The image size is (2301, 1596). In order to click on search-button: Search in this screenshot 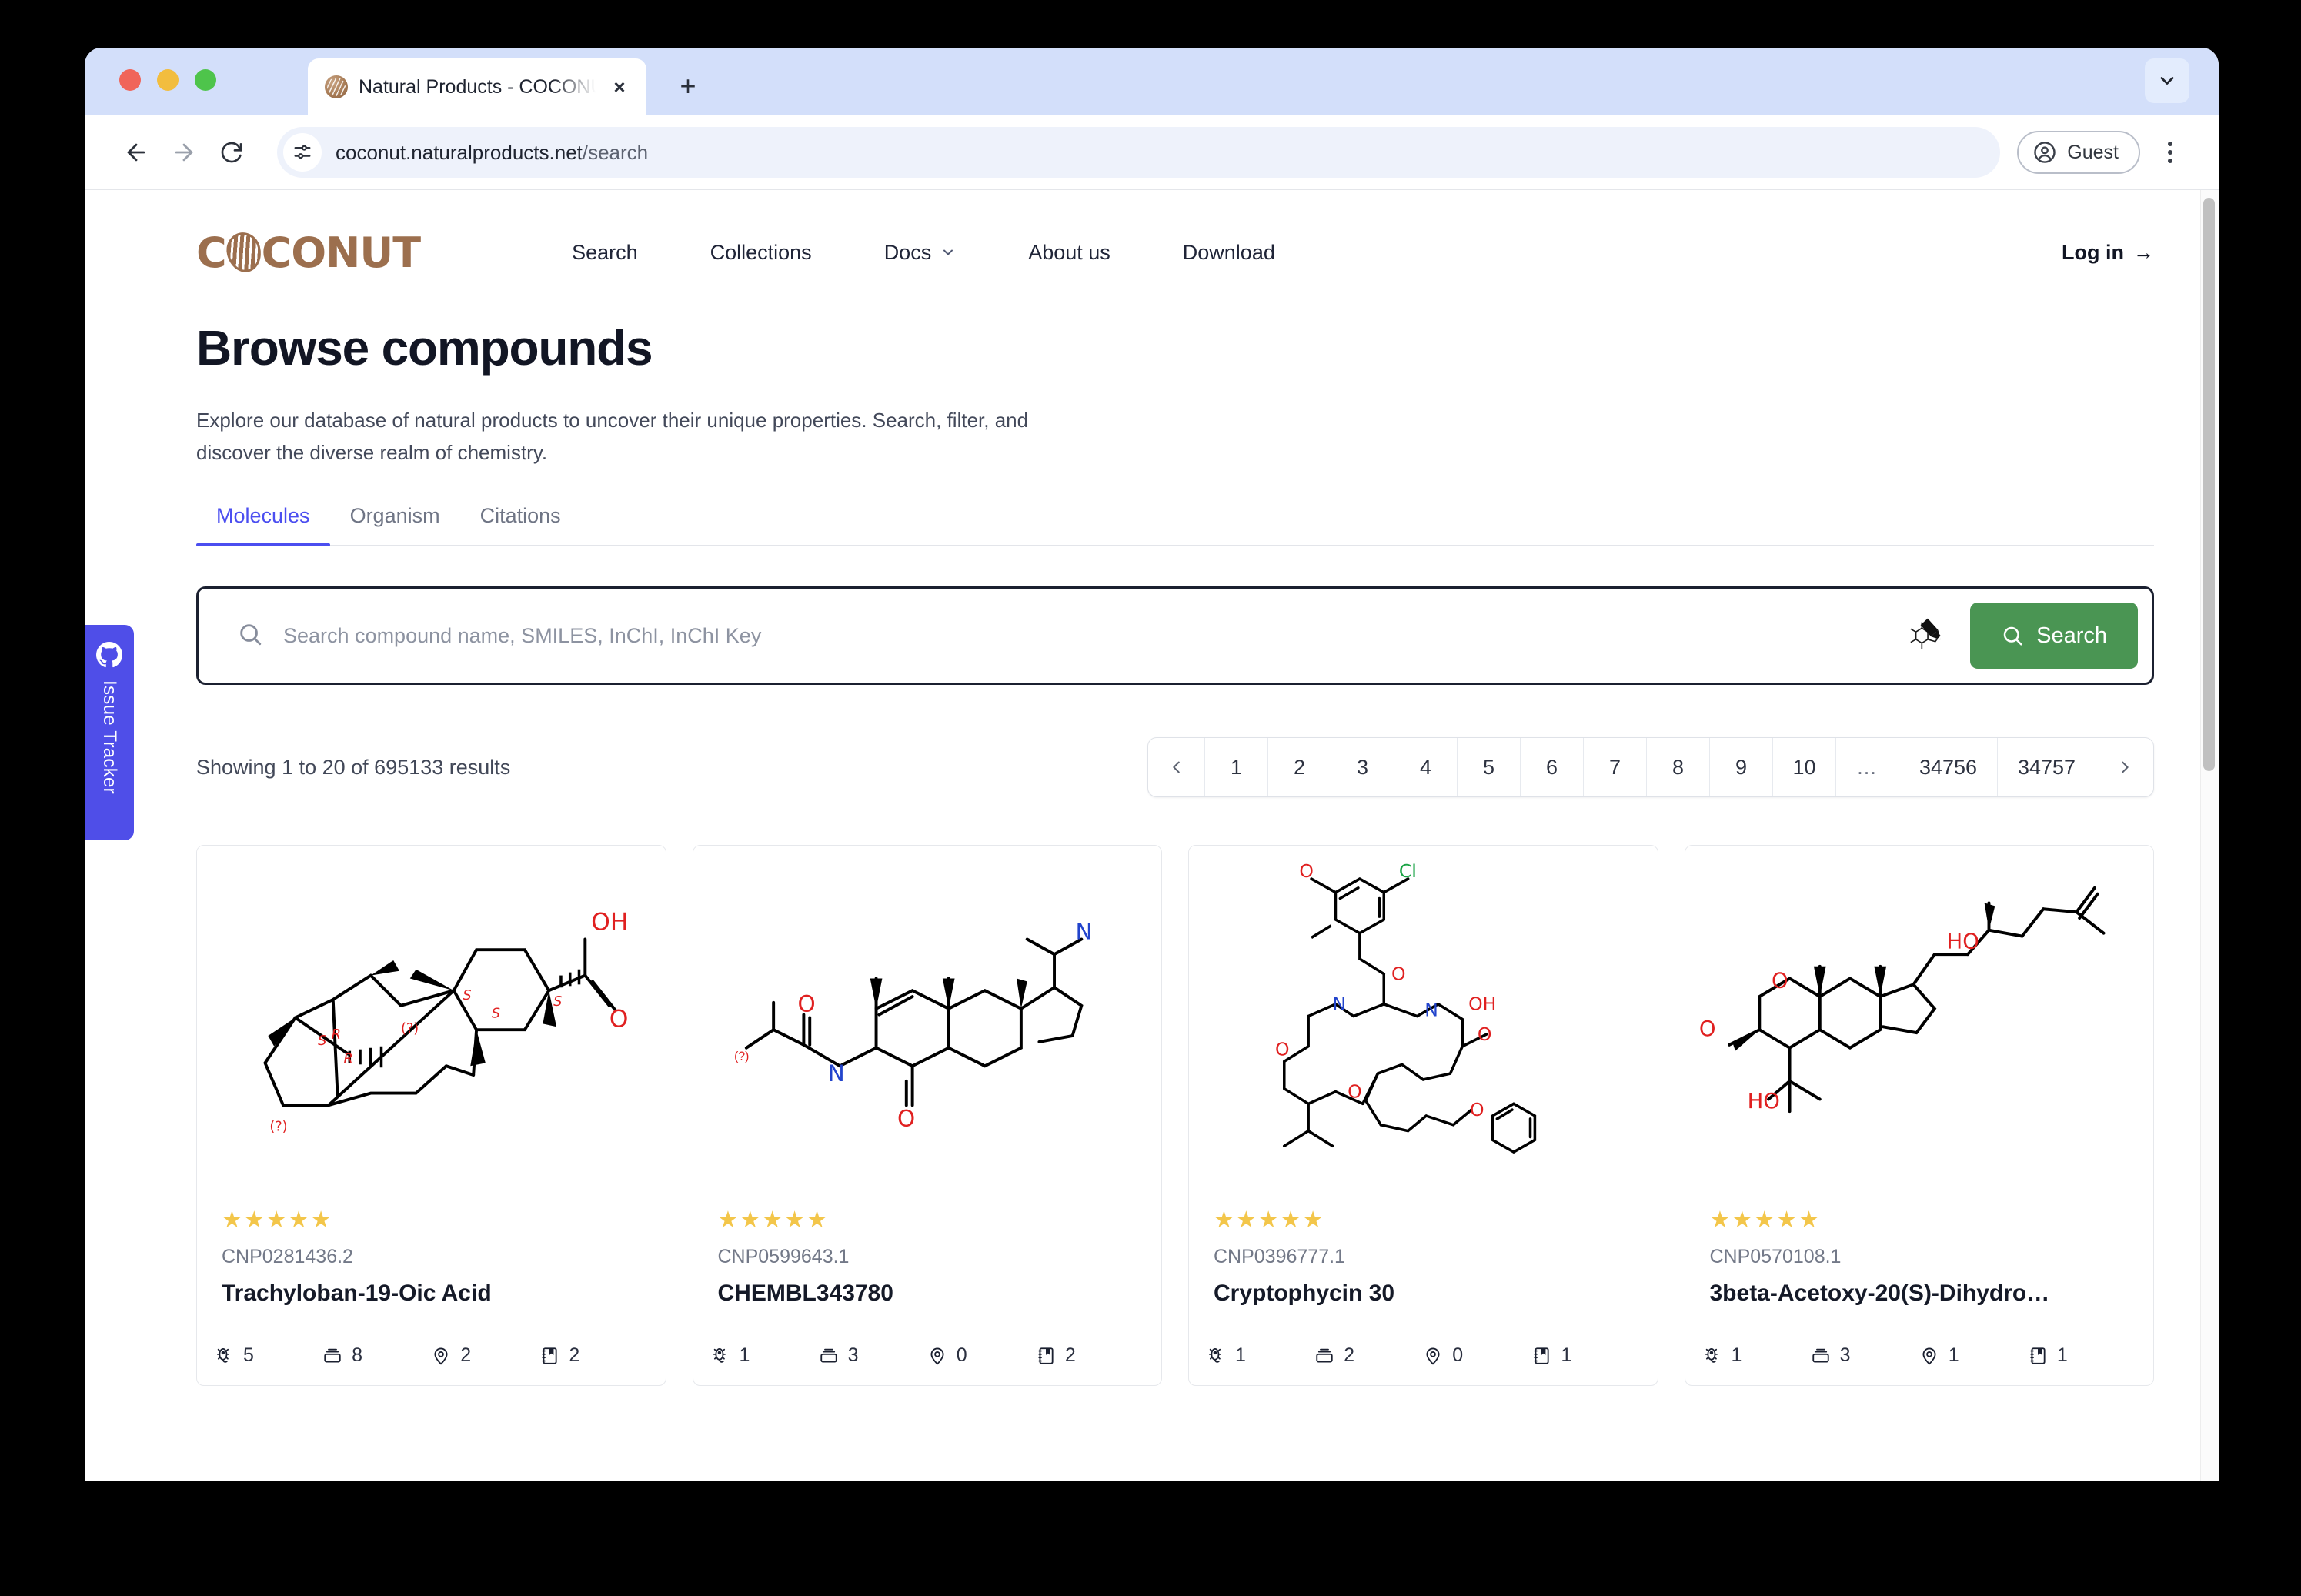, I will do `click(2054, 636)`.